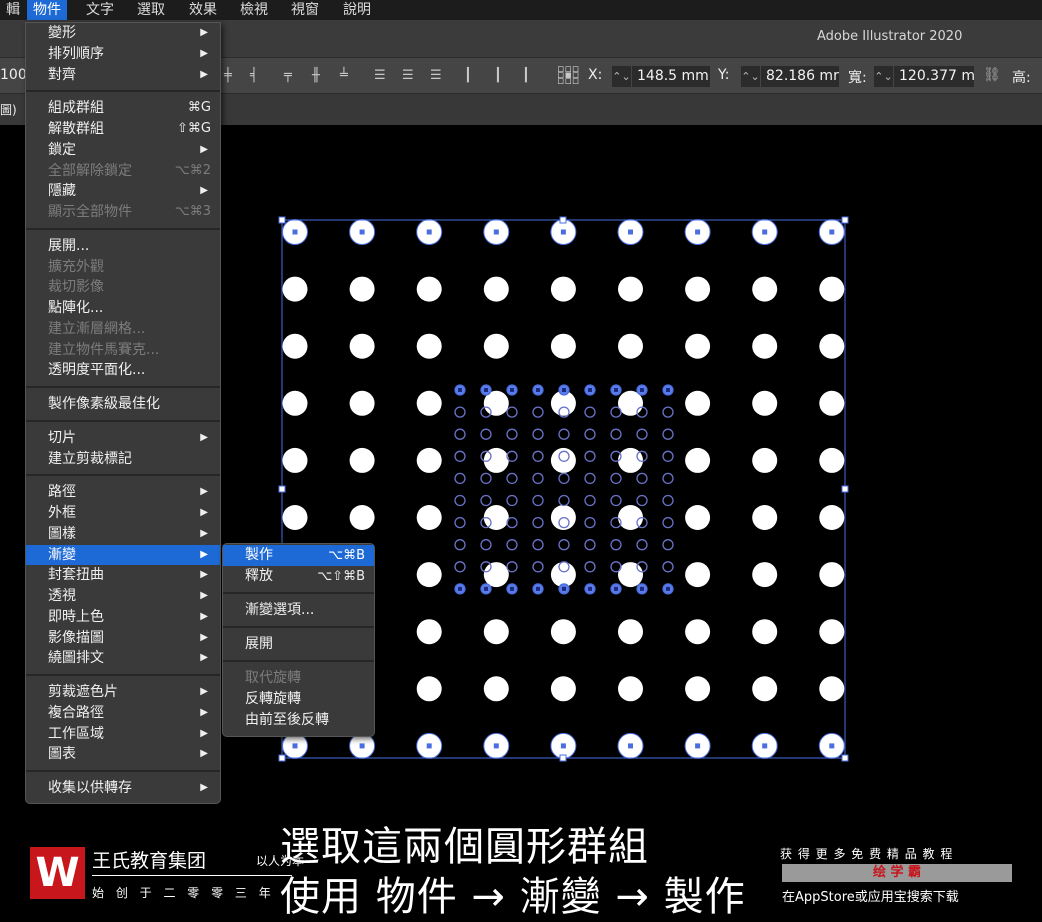  I want to click on align-icon: ╪, so click(231, 76).